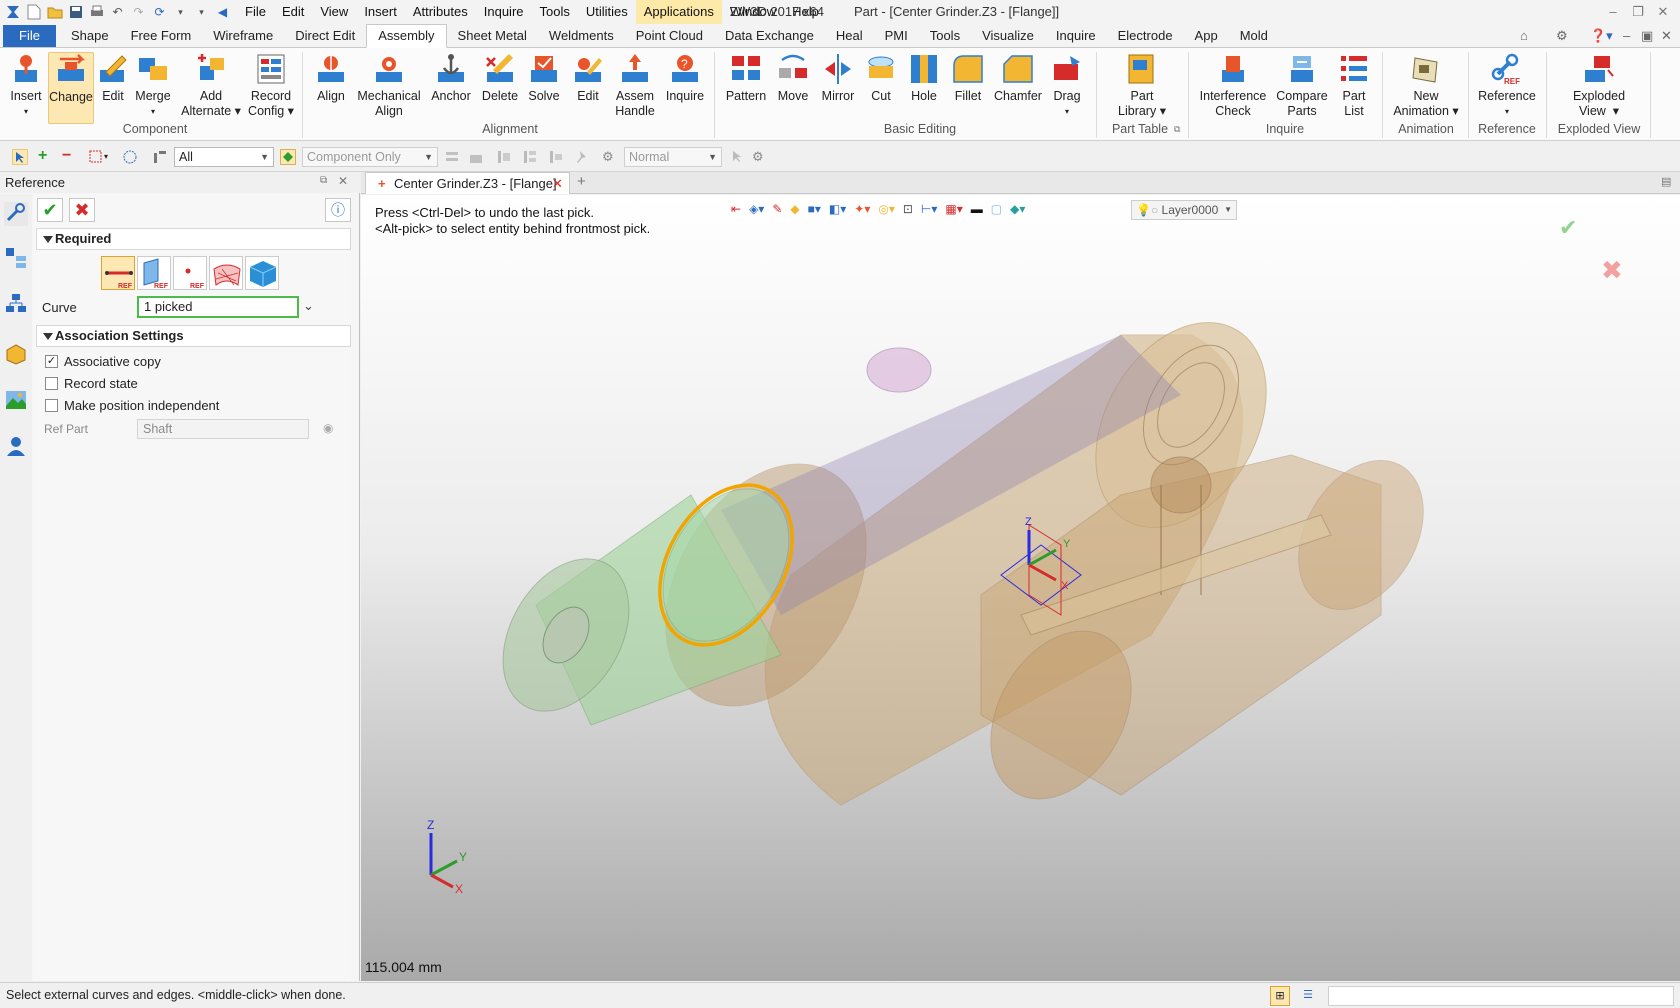 The image size is (1680, 1008). I want to click on tab-pmi: PMI, so click(896, 36).